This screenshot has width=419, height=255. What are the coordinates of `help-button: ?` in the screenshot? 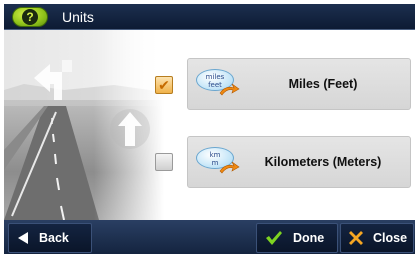 It's located at (30, 16).